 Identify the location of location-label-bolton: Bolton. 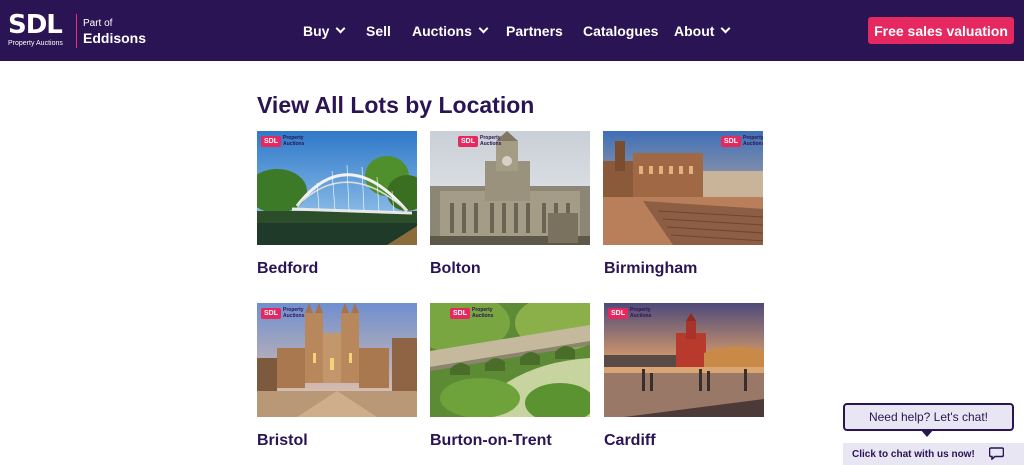
(455, 269).